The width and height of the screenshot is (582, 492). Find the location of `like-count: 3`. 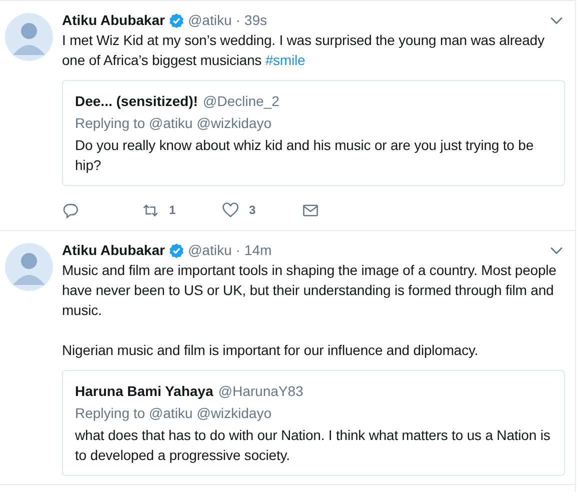

like-count: 3 is located at coordinates (252, 210).